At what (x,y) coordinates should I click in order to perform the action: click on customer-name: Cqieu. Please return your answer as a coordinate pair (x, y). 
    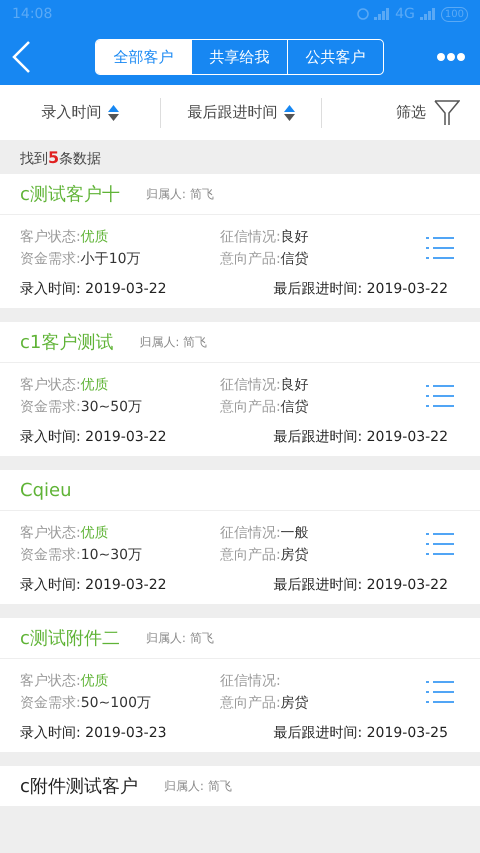
    Looking at the image, I should click on (46, 490).